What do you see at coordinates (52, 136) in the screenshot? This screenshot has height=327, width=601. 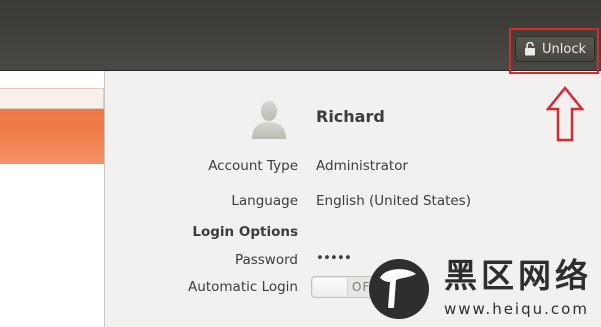 I see `user-list-item-selected` at bounding box center [52, 136].